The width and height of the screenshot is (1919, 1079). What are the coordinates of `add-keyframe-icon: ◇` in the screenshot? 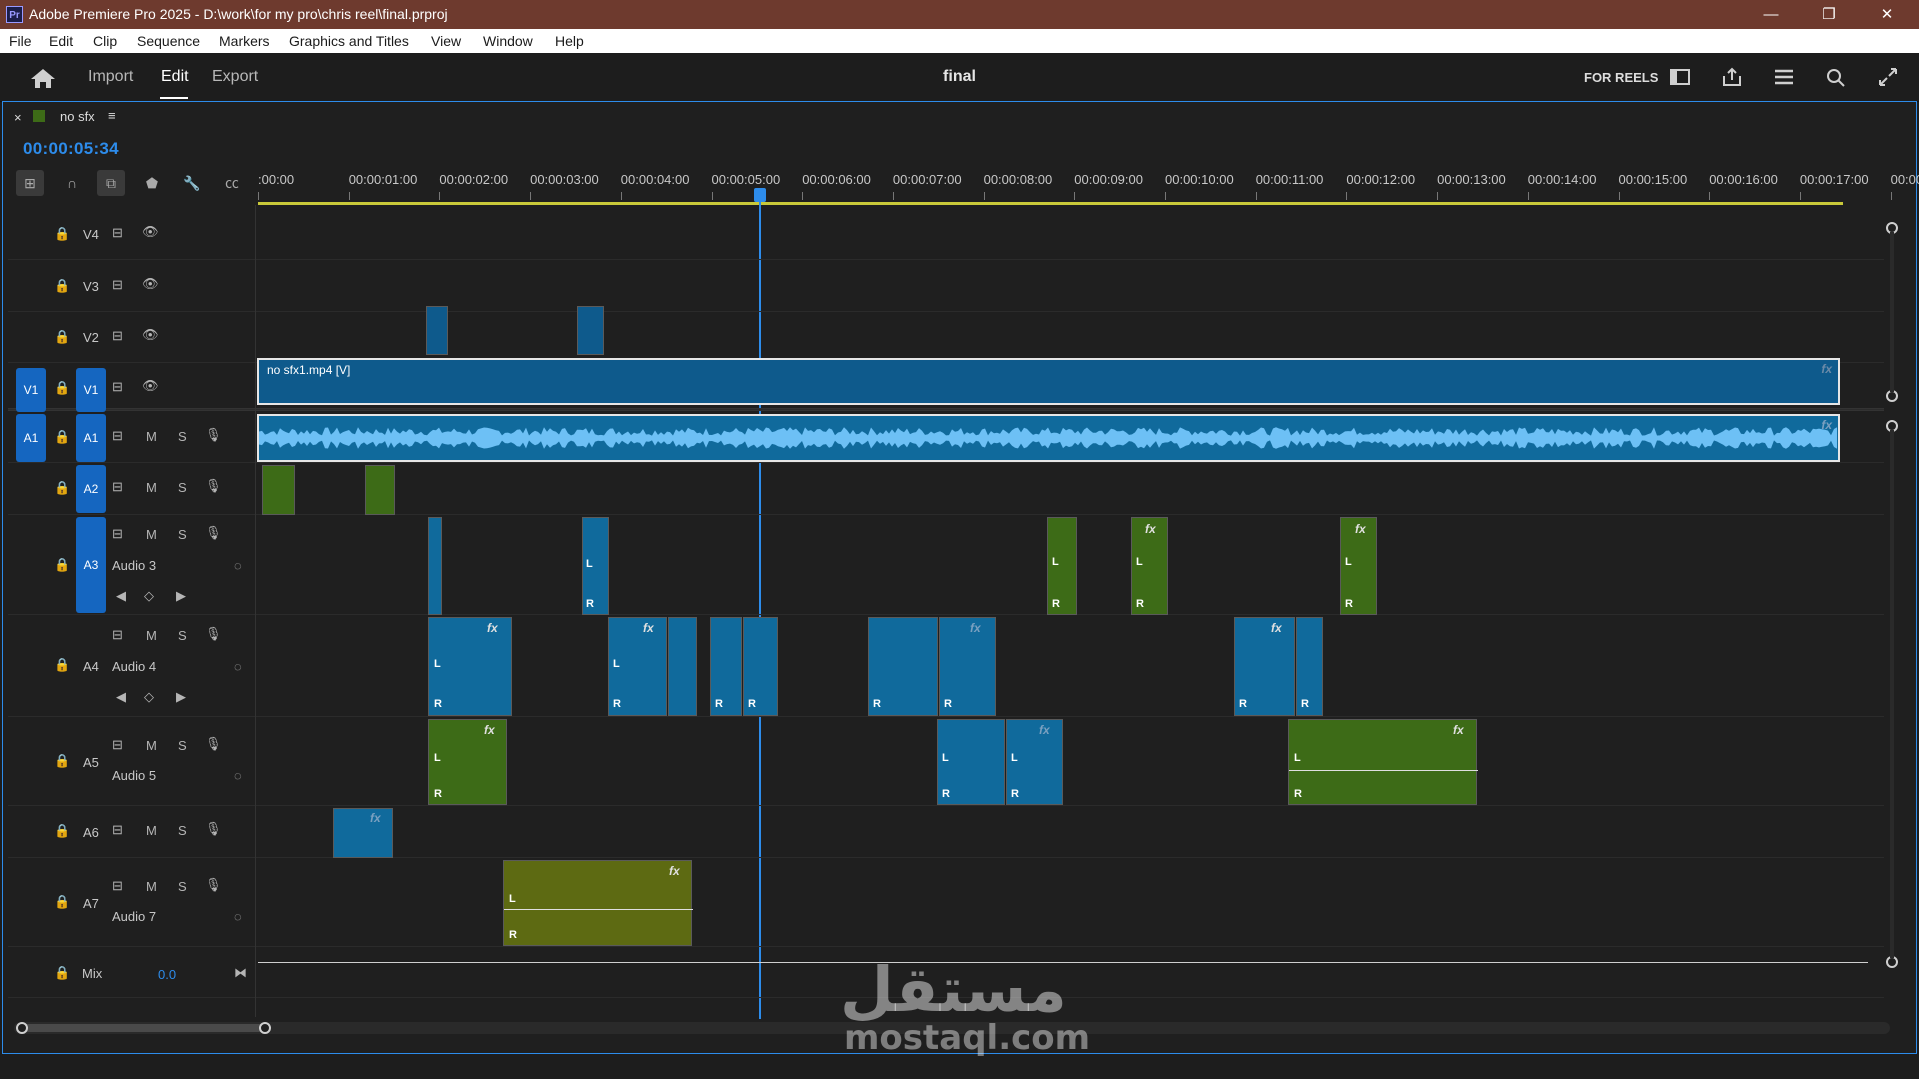 It's located at (149, 697).